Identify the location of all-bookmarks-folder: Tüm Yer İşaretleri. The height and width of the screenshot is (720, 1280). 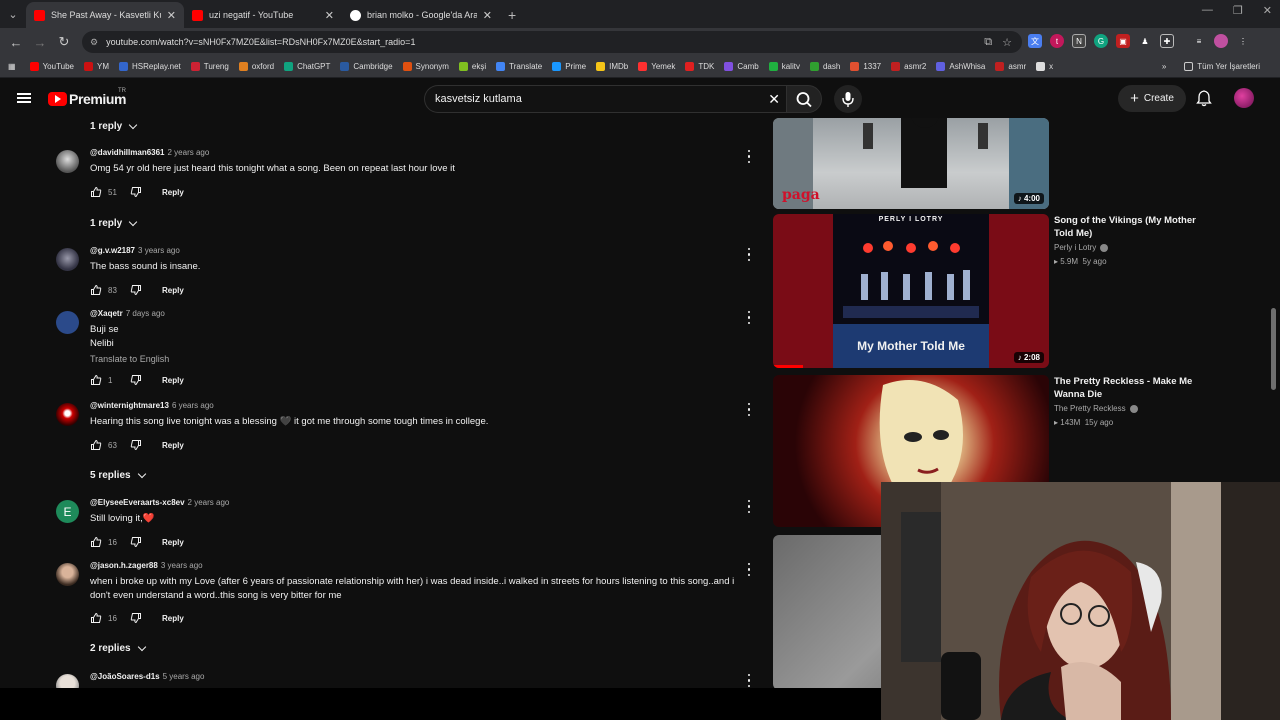
(1222, 66).